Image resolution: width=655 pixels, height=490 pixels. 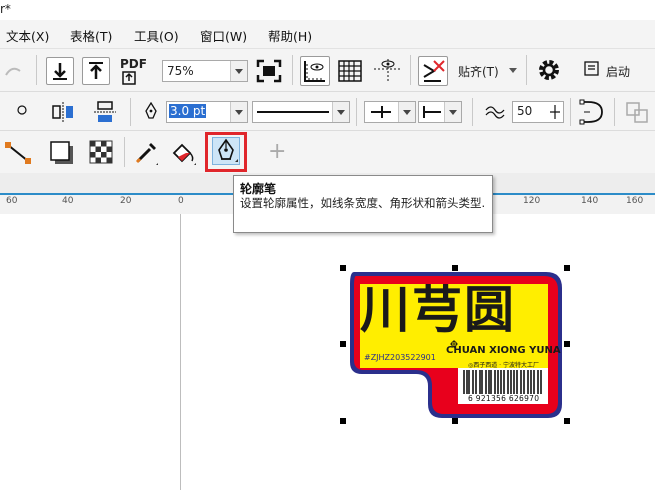 I want to click on export-icon, so click(x=96, y=70).